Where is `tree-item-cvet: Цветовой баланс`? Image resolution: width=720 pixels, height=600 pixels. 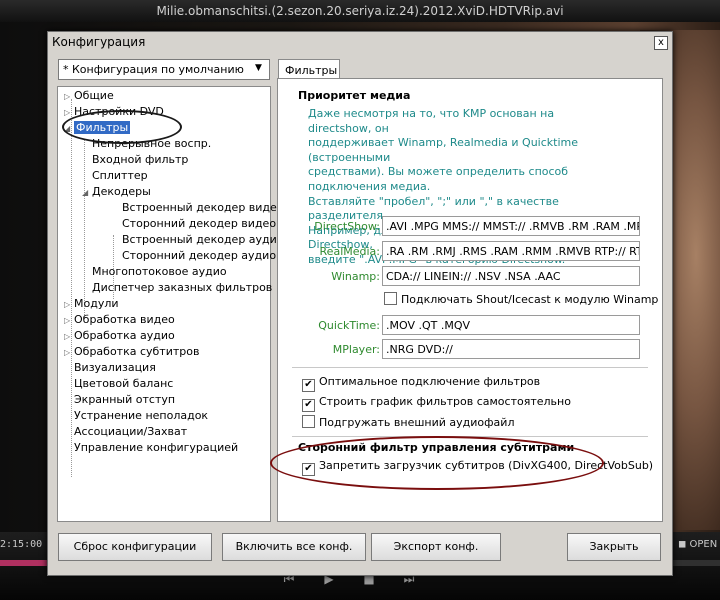
tree-item-cvet: Цветовой баланс is located at coordinates (123, 384).